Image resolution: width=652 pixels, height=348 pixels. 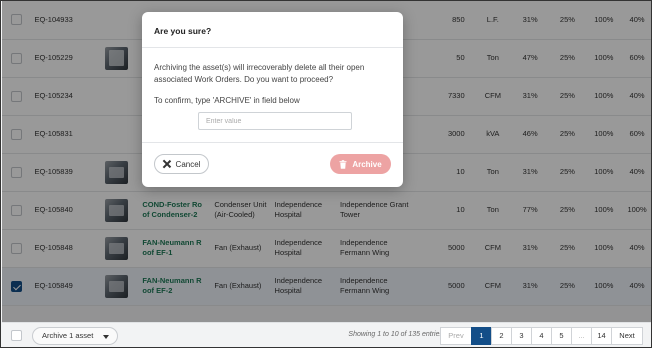 I want to click on page-button: 4, so click(x=541, y=336).